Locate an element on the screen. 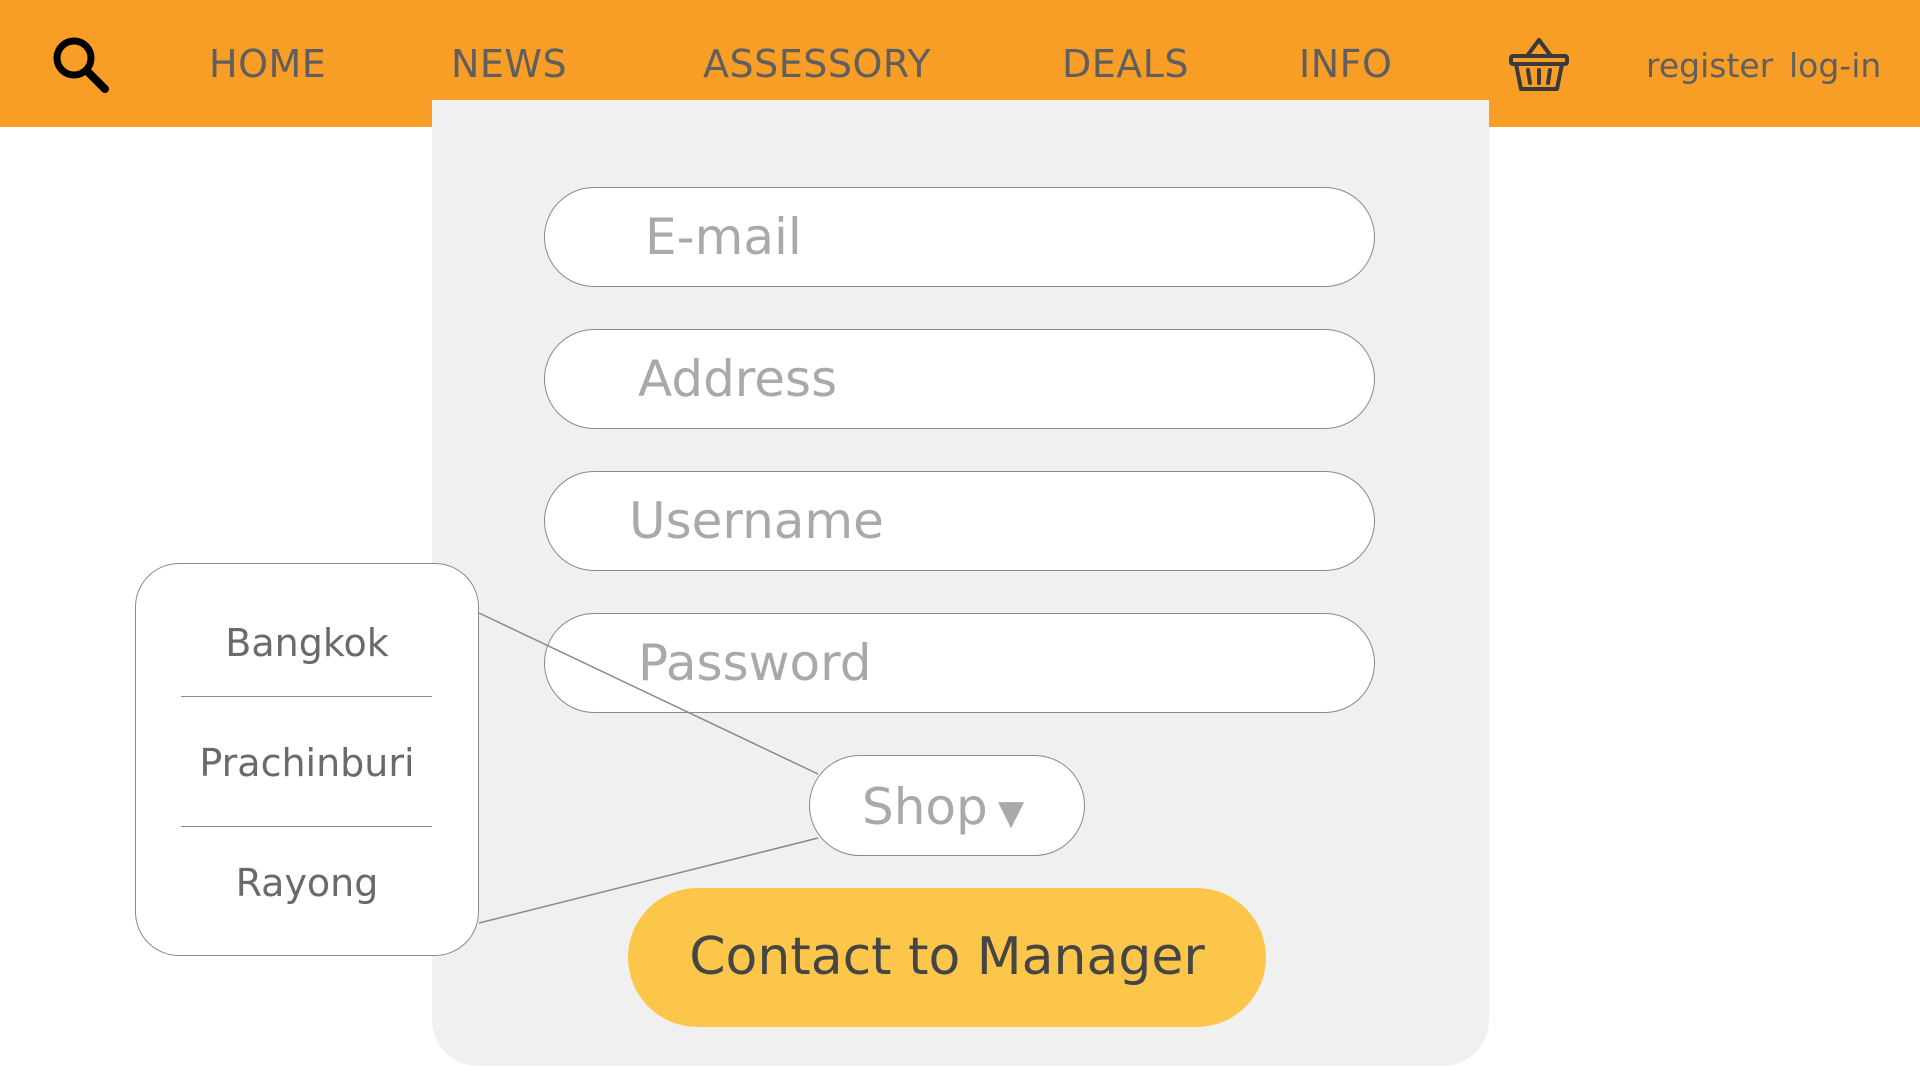  nav-assessory: ASSESSORY is located at coordinates (817, 64).